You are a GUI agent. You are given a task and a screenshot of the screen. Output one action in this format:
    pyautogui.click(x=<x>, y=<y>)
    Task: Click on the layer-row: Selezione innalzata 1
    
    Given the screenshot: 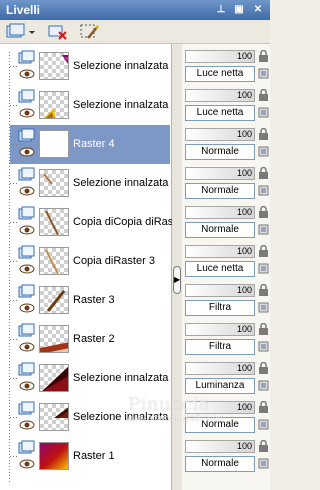 What is the action you would take?
    pyautogui.click(x=94, y=105)
    